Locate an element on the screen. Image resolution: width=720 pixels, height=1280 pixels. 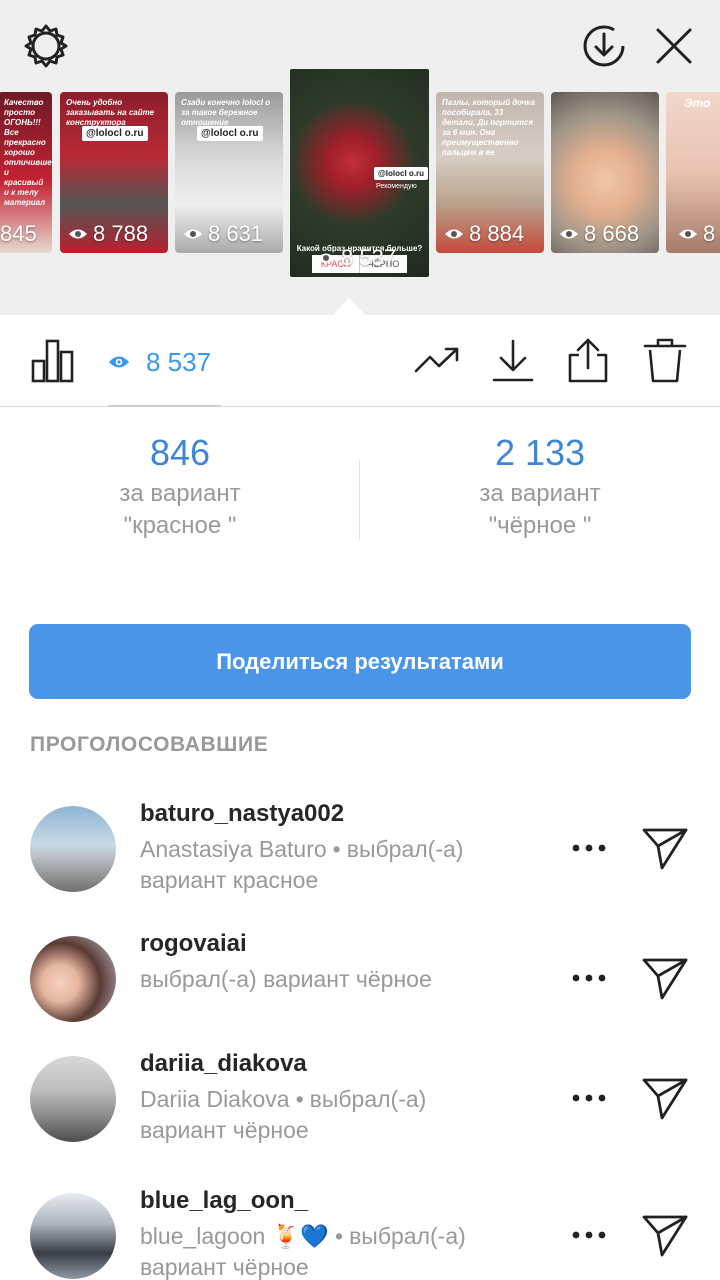
story-thumbnail-views: 8 631 is located at coordinates (223, 234).